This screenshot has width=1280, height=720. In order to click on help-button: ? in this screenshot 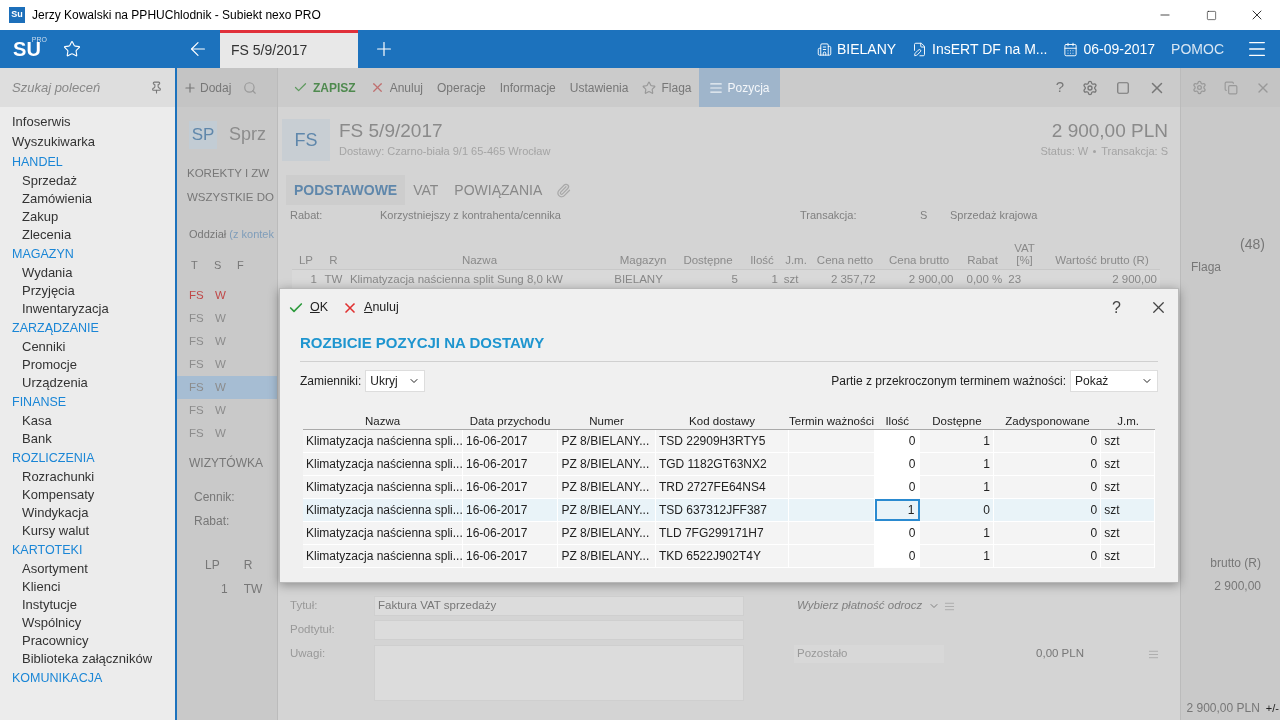, I will do `click(1116, 307)`.